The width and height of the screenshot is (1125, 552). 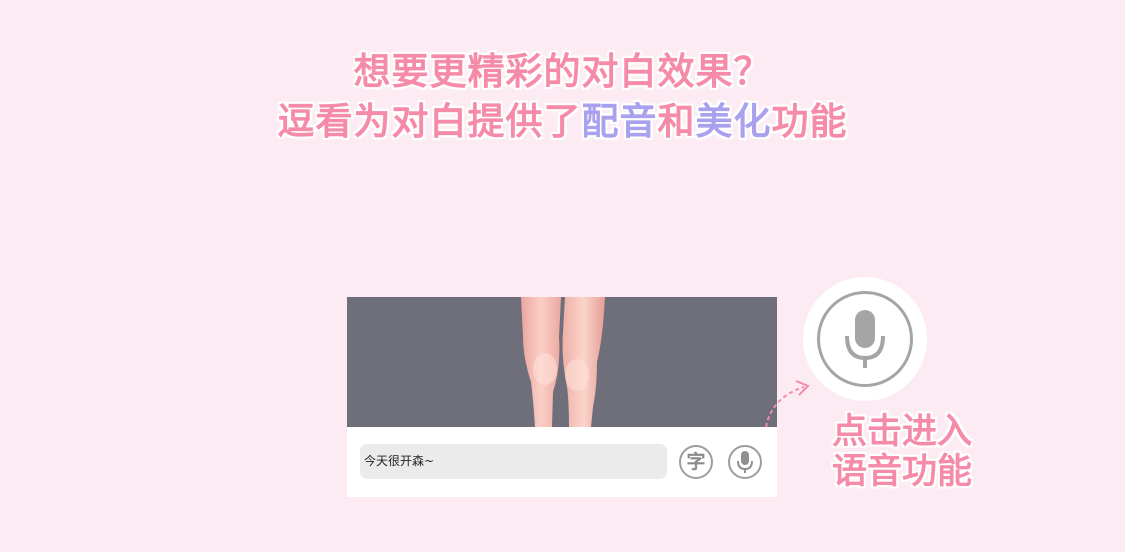 I want to click on headline-line-1: 想要更精彩的对白效果？, so click(x=562, y=71).